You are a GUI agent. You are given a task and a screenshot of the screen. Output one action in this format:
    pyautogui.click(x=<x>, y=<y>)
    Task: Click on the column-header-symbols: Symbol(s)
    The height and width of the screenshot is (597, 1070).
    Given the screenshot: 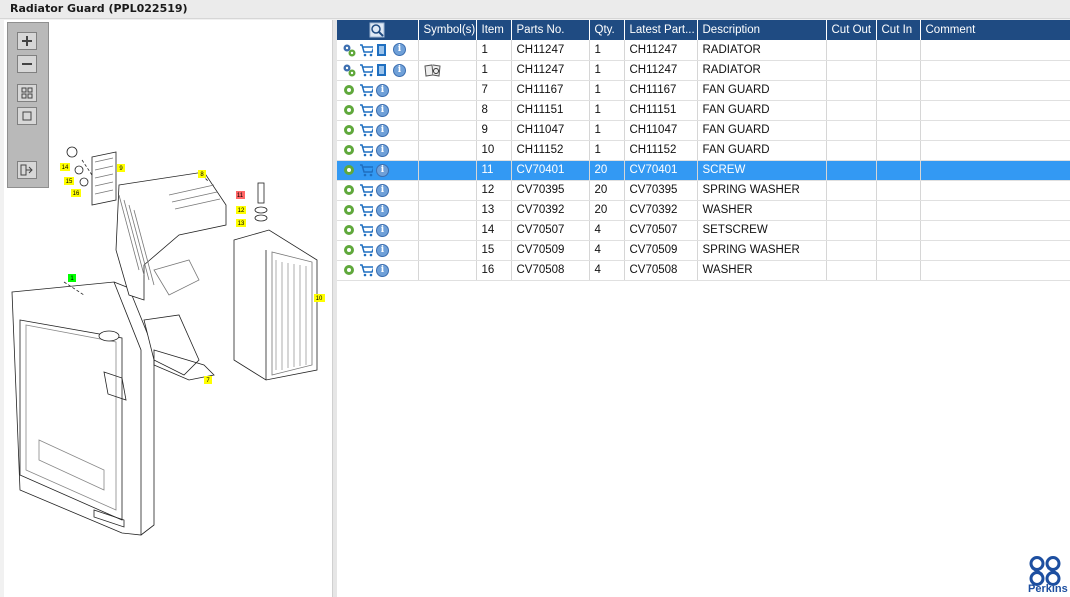 What is the action you would take?
    pyautogui.click(x=447, y=30)
    